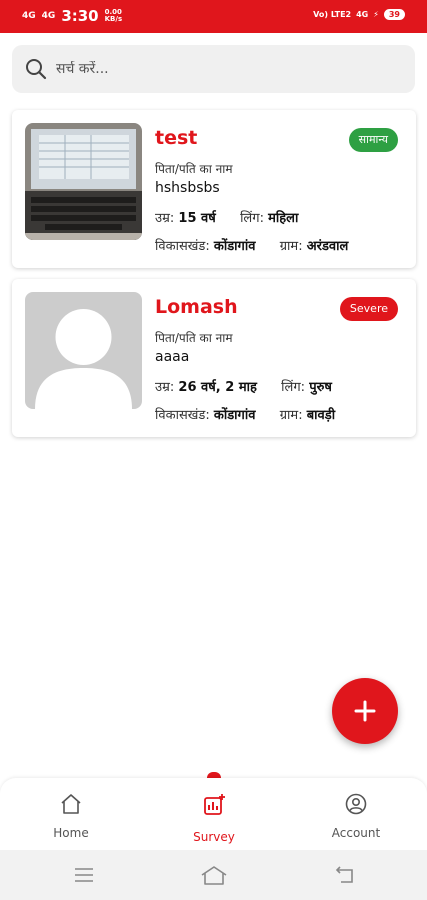 The height and width of the screenshot is (900, 427). What do you see at coordinates (321, 415) in the screenshot?
I see `village-value: बावड़ी` at bounding box center [321, 415].